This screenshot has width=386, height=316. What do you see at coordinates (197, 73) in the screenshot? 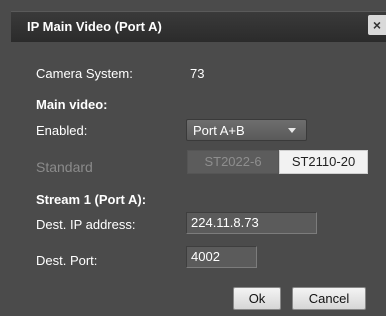
I see `camera-system-value: 73` at bounding box center [197, 73].